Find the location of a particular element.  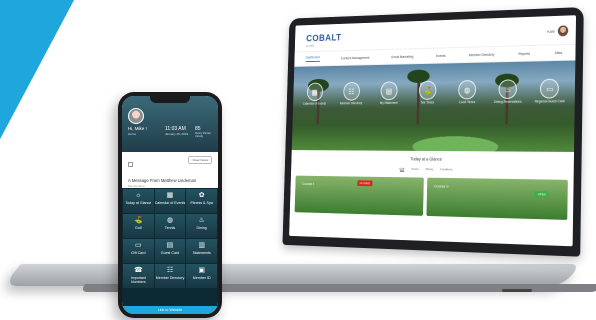

course-name: Course I is located at coordinates (308, 183).